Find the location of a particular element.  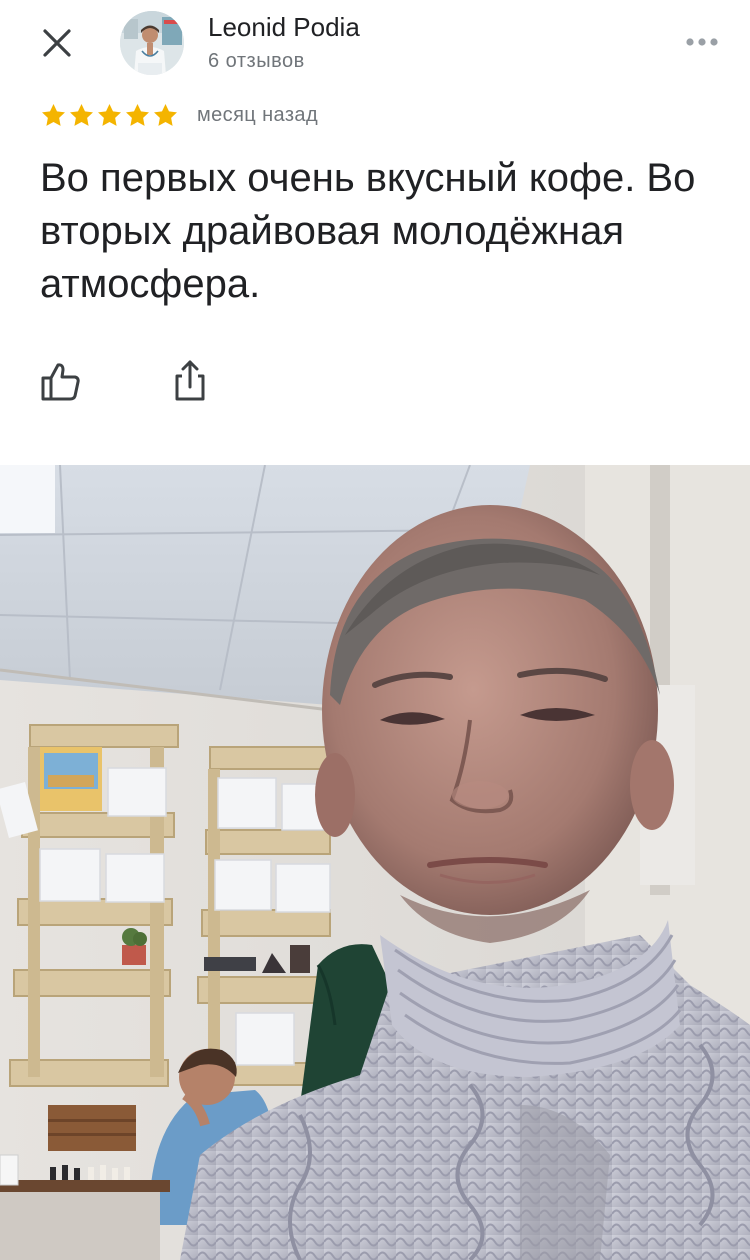

share-button is located at coordinates (190, 381).